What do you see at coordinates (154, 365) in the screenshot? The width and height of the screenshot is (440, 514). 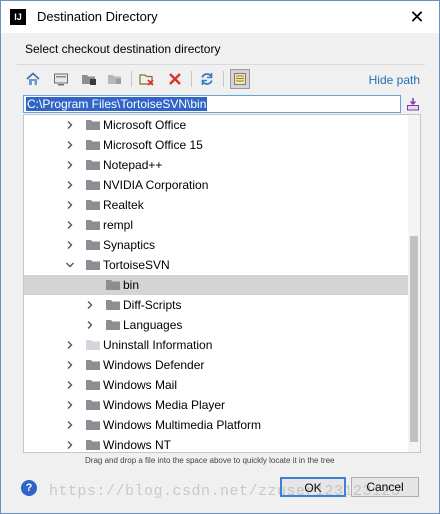 I see `tree-row-label: Windows Defender` at bounding box center [154, 365].